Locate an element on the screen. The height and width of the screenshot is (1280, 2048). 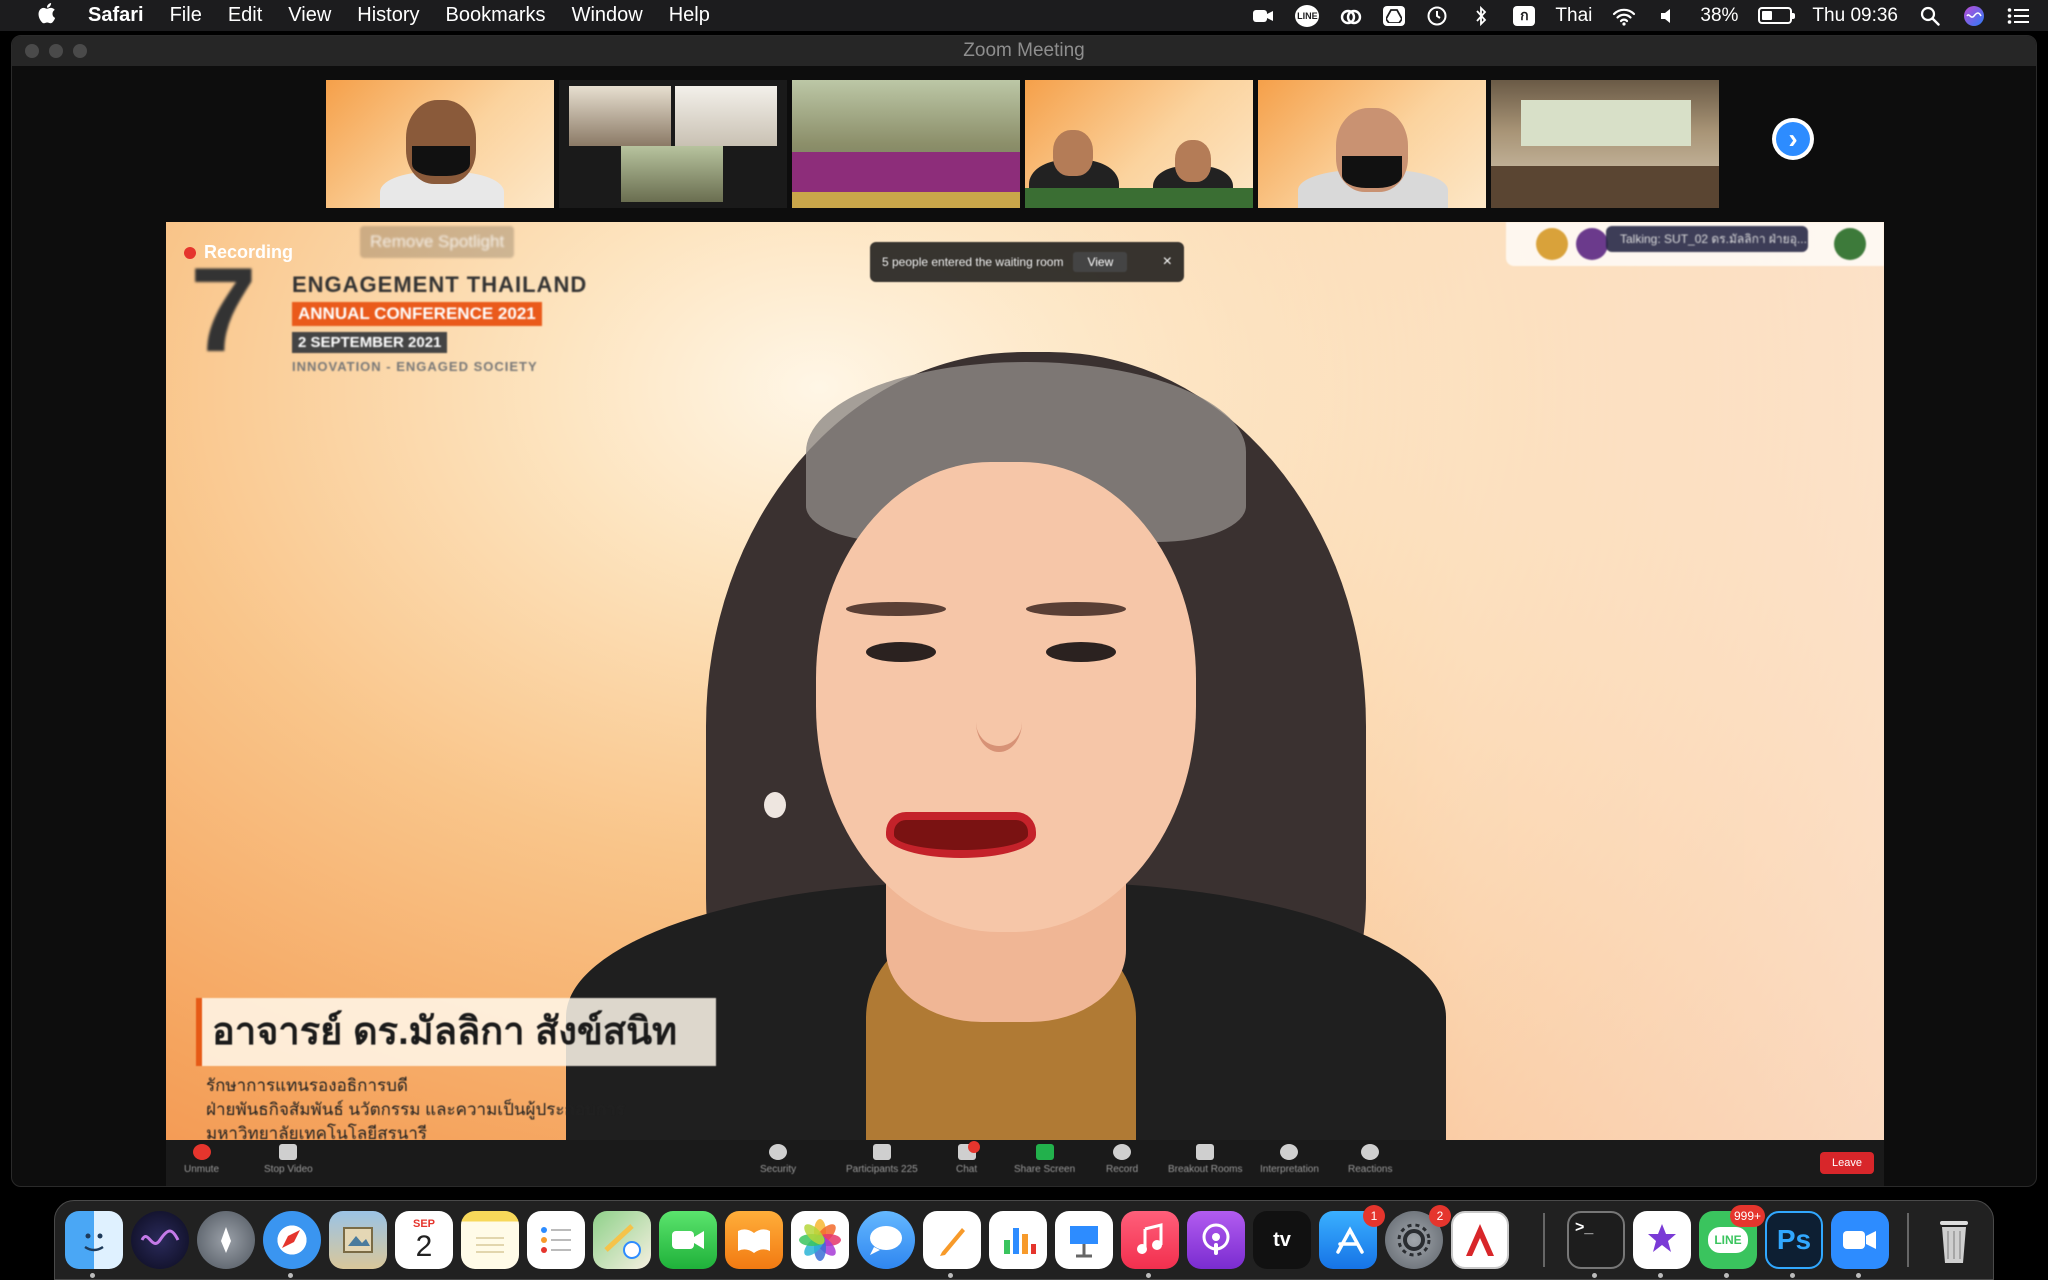
zoom-app-icon is located at coordinates (1860, 1240).